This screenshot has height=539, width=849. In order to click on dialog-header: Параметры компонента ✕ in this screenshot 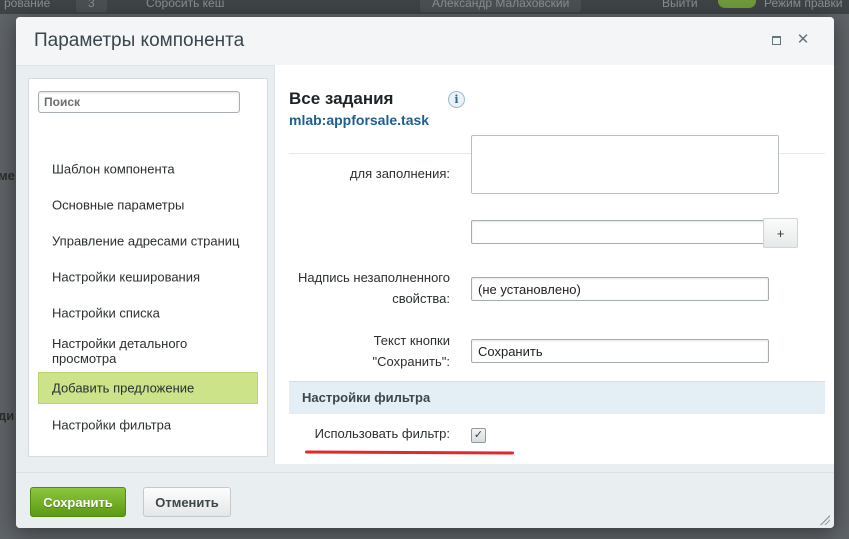, I will do `click(425, 41)`.